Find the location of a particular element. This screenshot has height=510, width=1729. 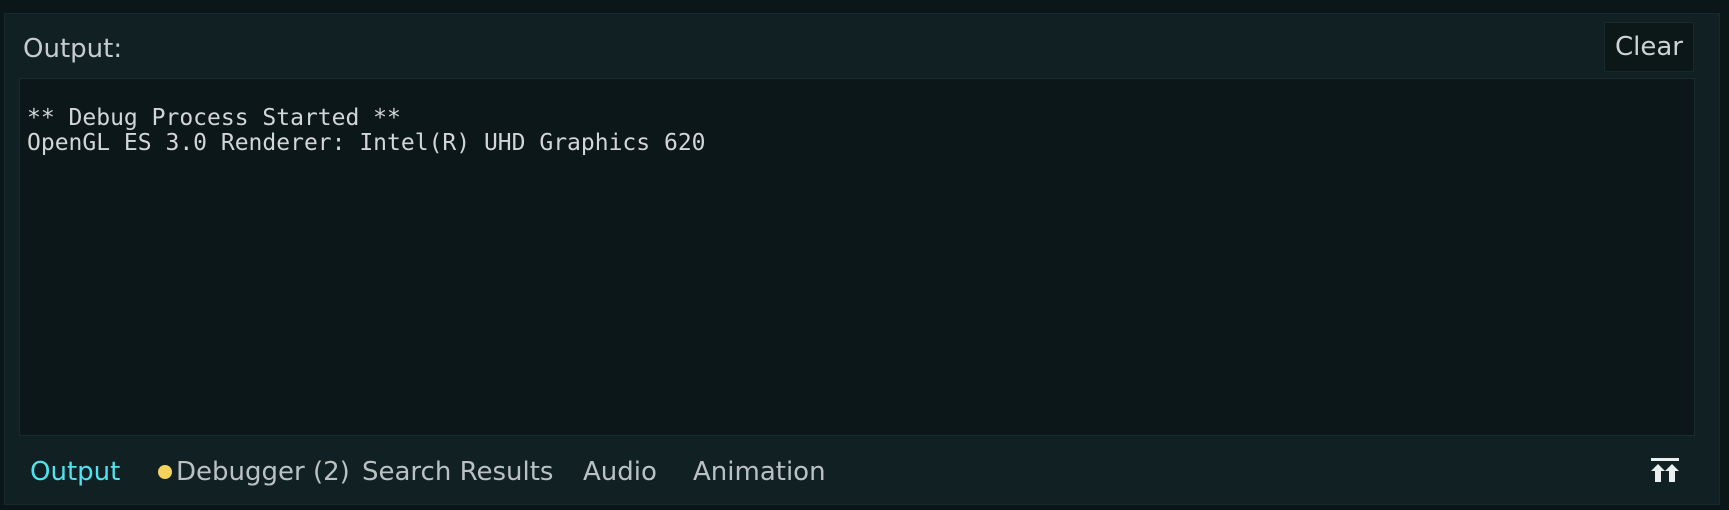

expand-panel-icon is located at coordinates (1665, 470).